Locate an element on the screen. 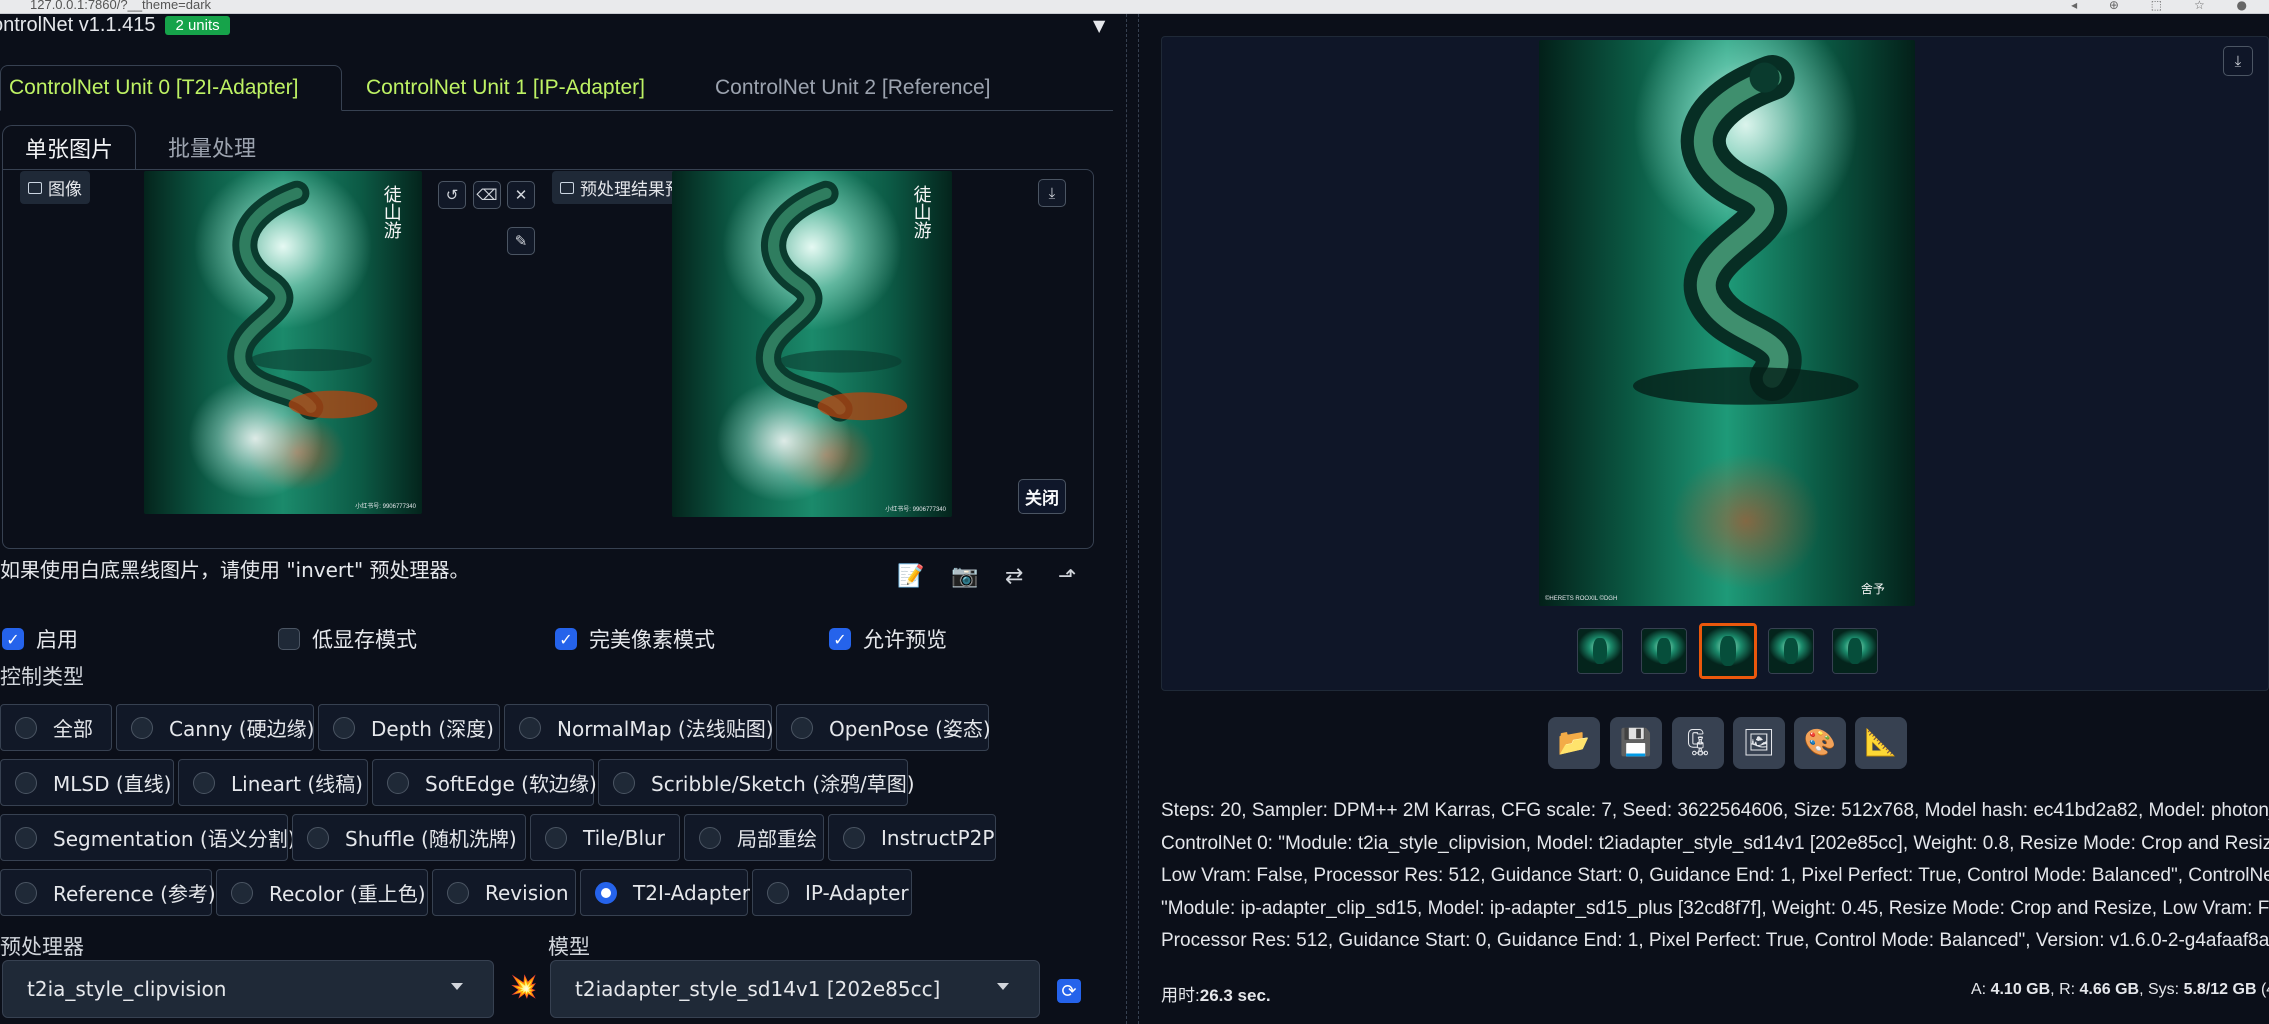 The width and height of the screenshot is (2269, 1024). radio-segmentation: Segmentation (语义分割) is located at coordinates (148, 837).